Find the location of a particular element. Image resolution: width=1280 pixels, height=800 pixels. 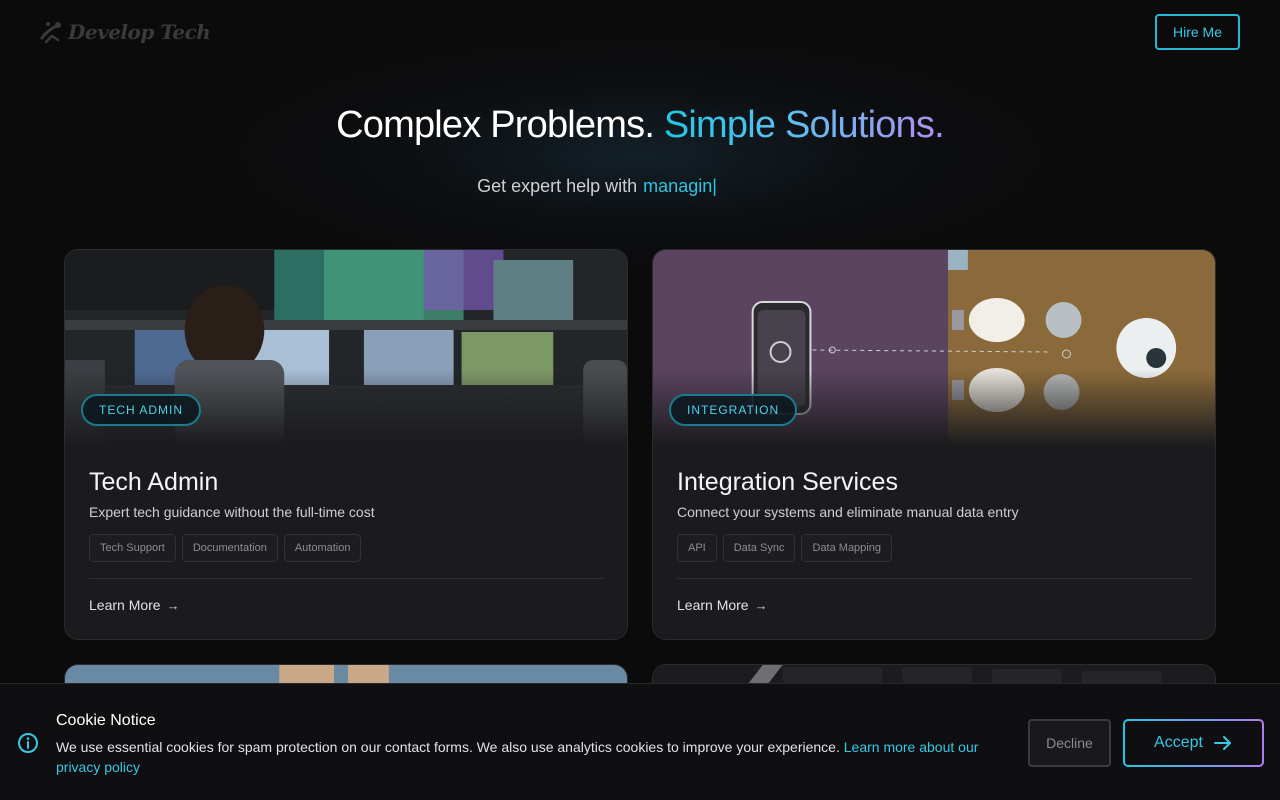

tag-list: API Data Sync Data Mapping is located at coordinates (784, 548).